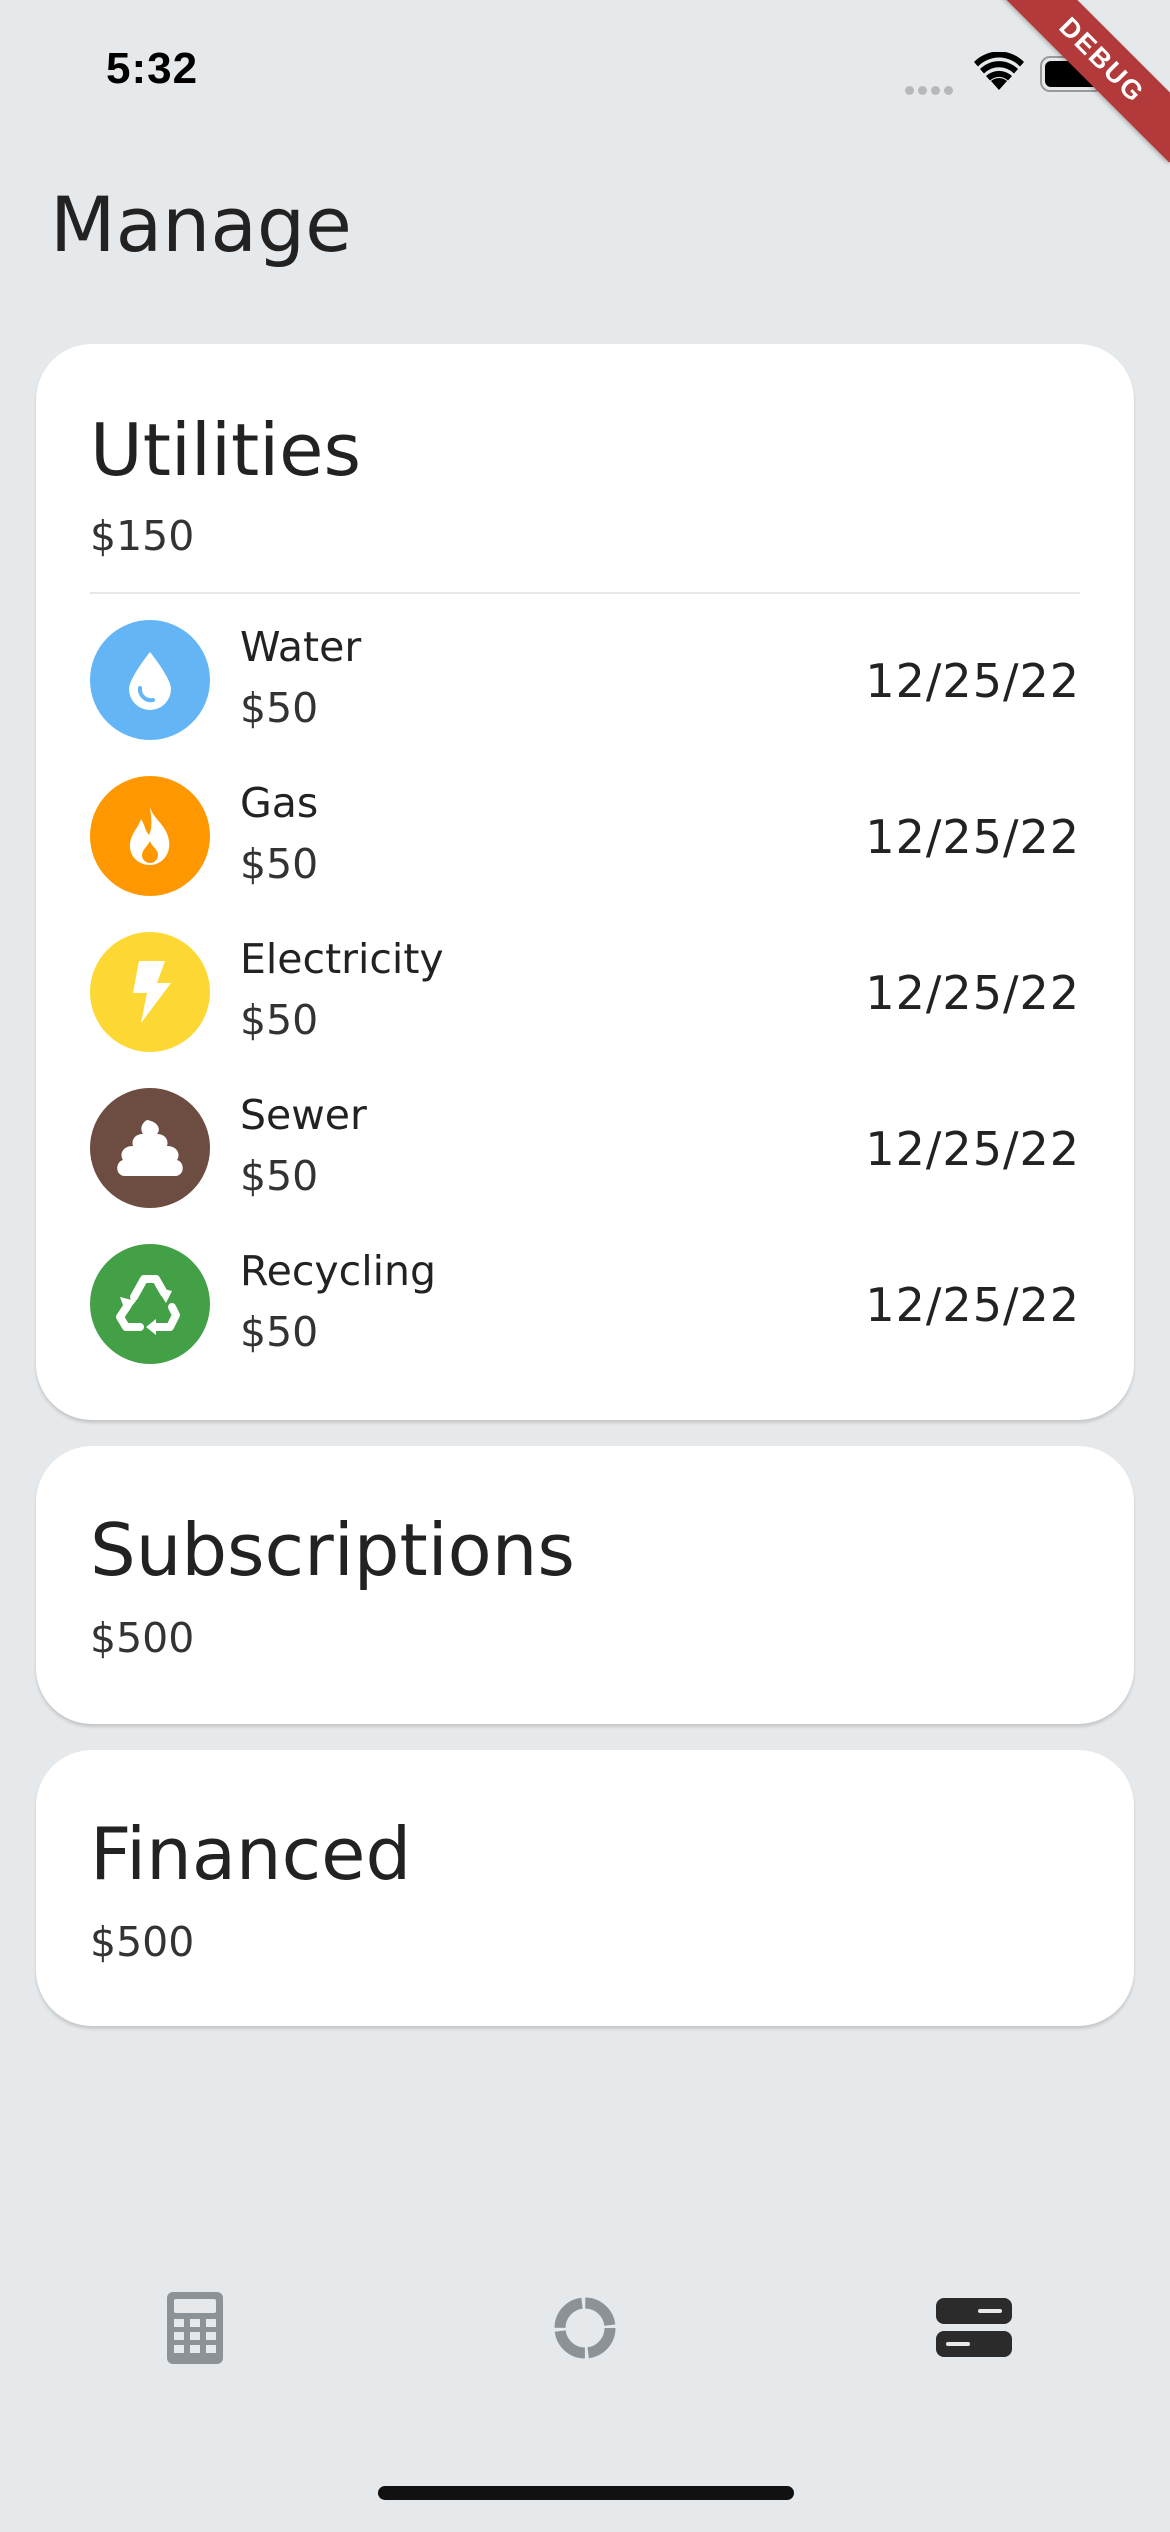 This screenshot has height=2532, width=1170. Describe the element at coordinates (150, 992) in the screenshot. I see `lightning-bolt-icon` at that location.